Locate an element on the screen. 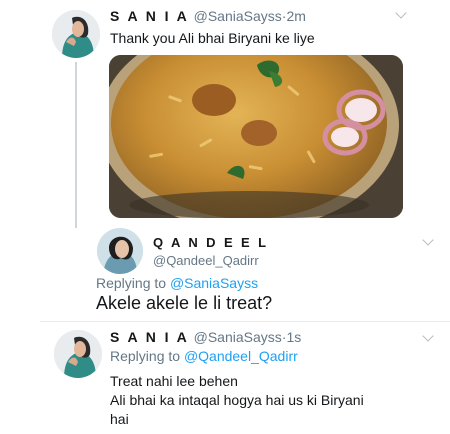 This screenshot has width=450, height=434. avatar-qandeel-image is located at coordinates (120, 251).